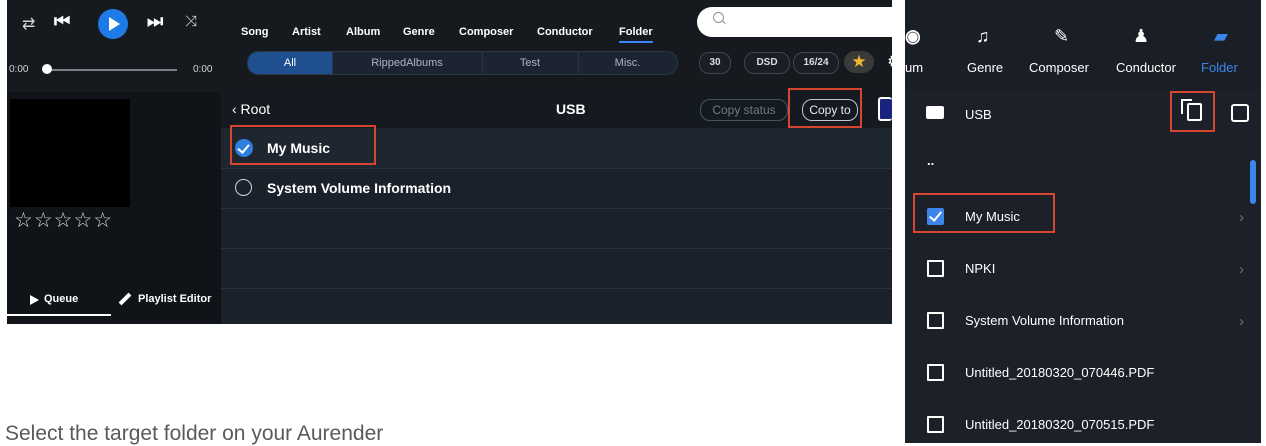 The height and width of the screenshot is (446, 1266). Describe the element at coordinates (530, 63) in the screenshot. I see `filter-test: Test` at that location.